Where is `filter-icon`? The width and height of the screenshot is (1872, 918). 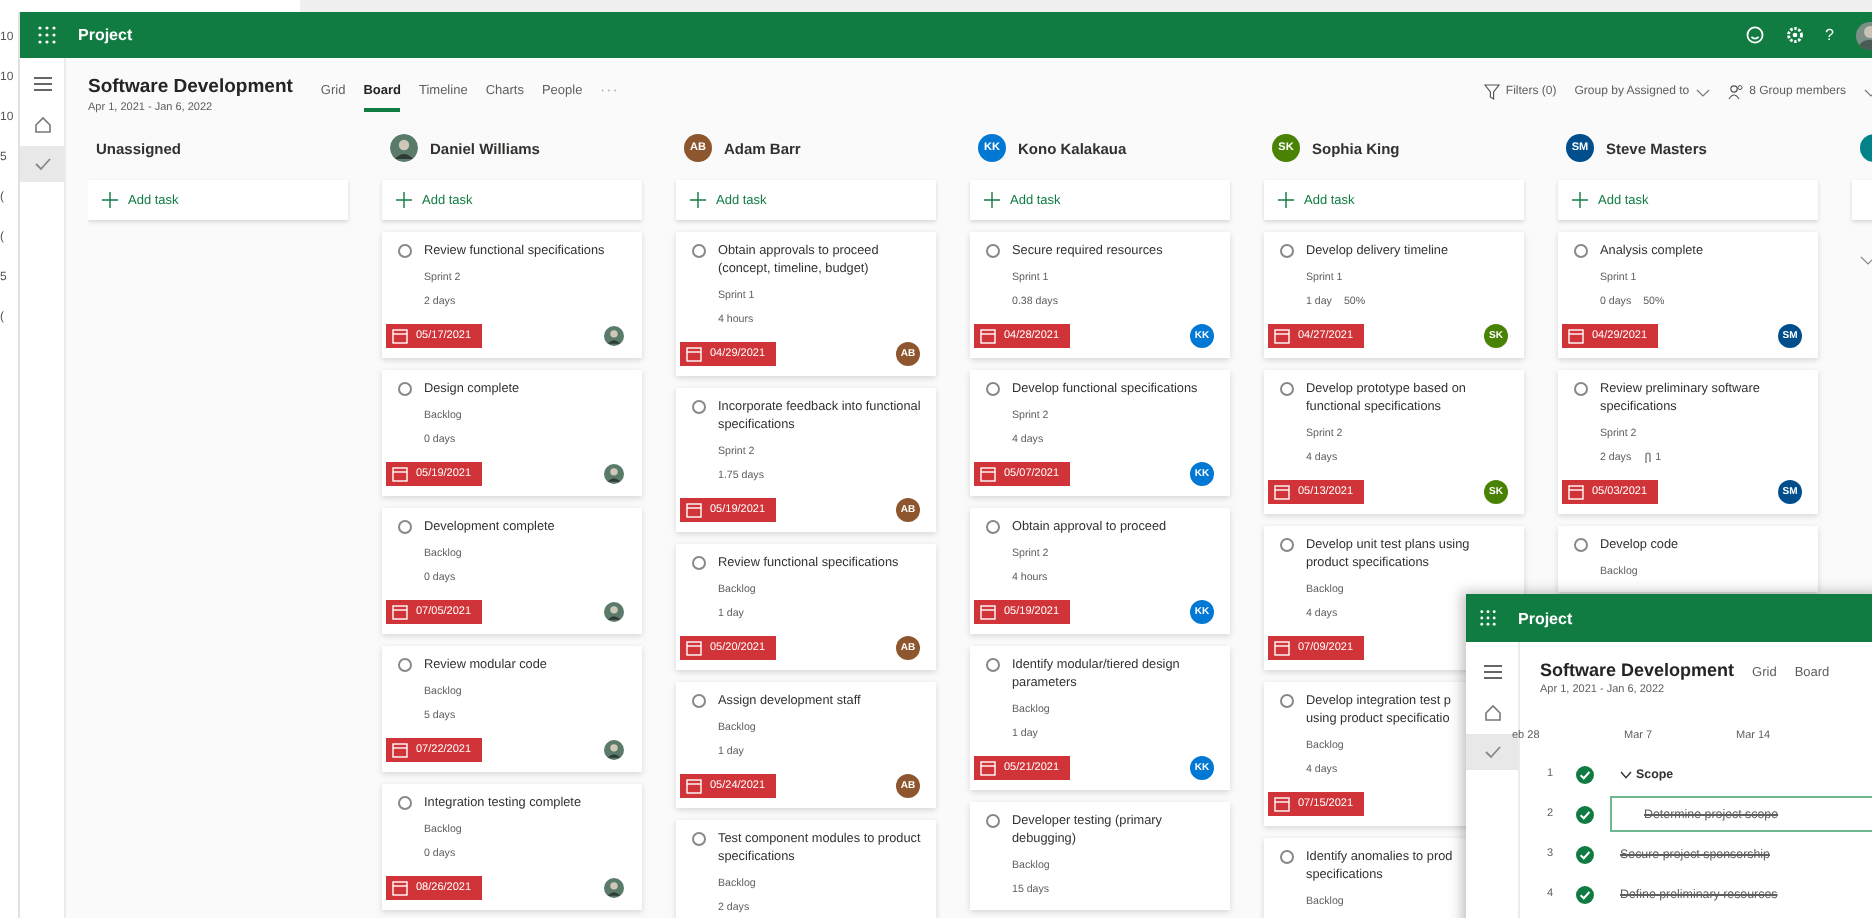 filter-icon is located at coordinates (1491, 92).